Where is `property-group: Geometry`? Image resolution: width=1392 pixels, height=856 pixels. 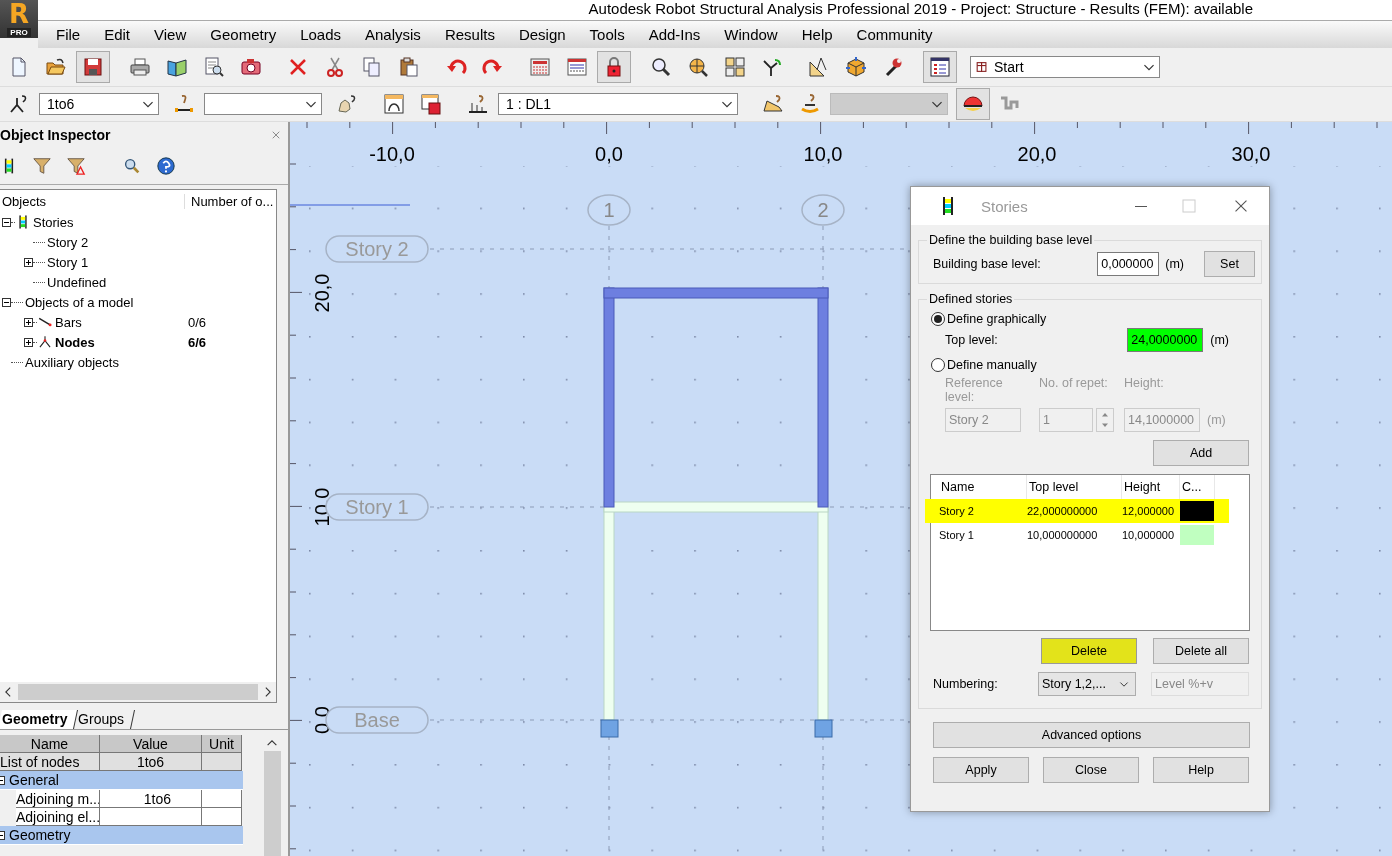 property-group: Geometry is located at coordinates (121, 835).